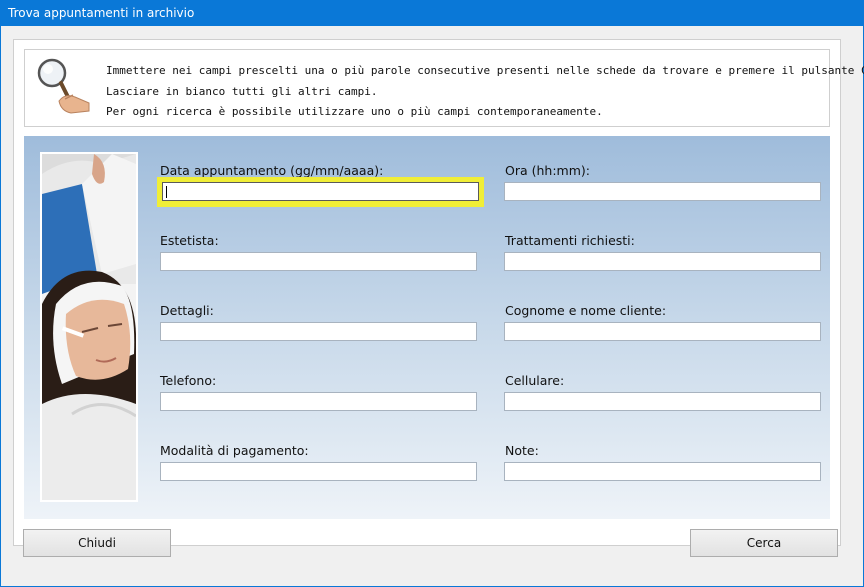 Image resolution: width=864 pixels, height=587 pixels. Describe the element at coordinates (97, 543) in the screenshot. I see `chiudi-button: Chiudi` at that location.